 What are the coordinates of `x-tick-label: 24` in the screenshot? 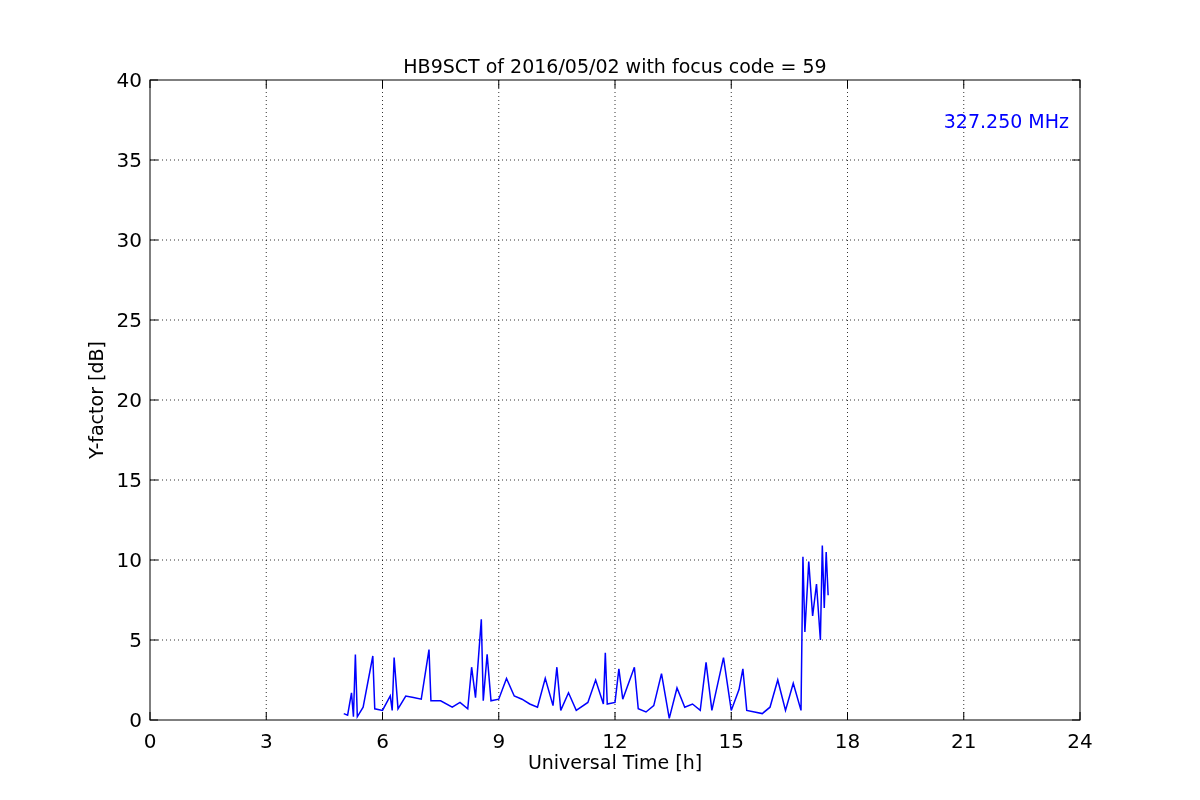 It's located at (1080, 741).